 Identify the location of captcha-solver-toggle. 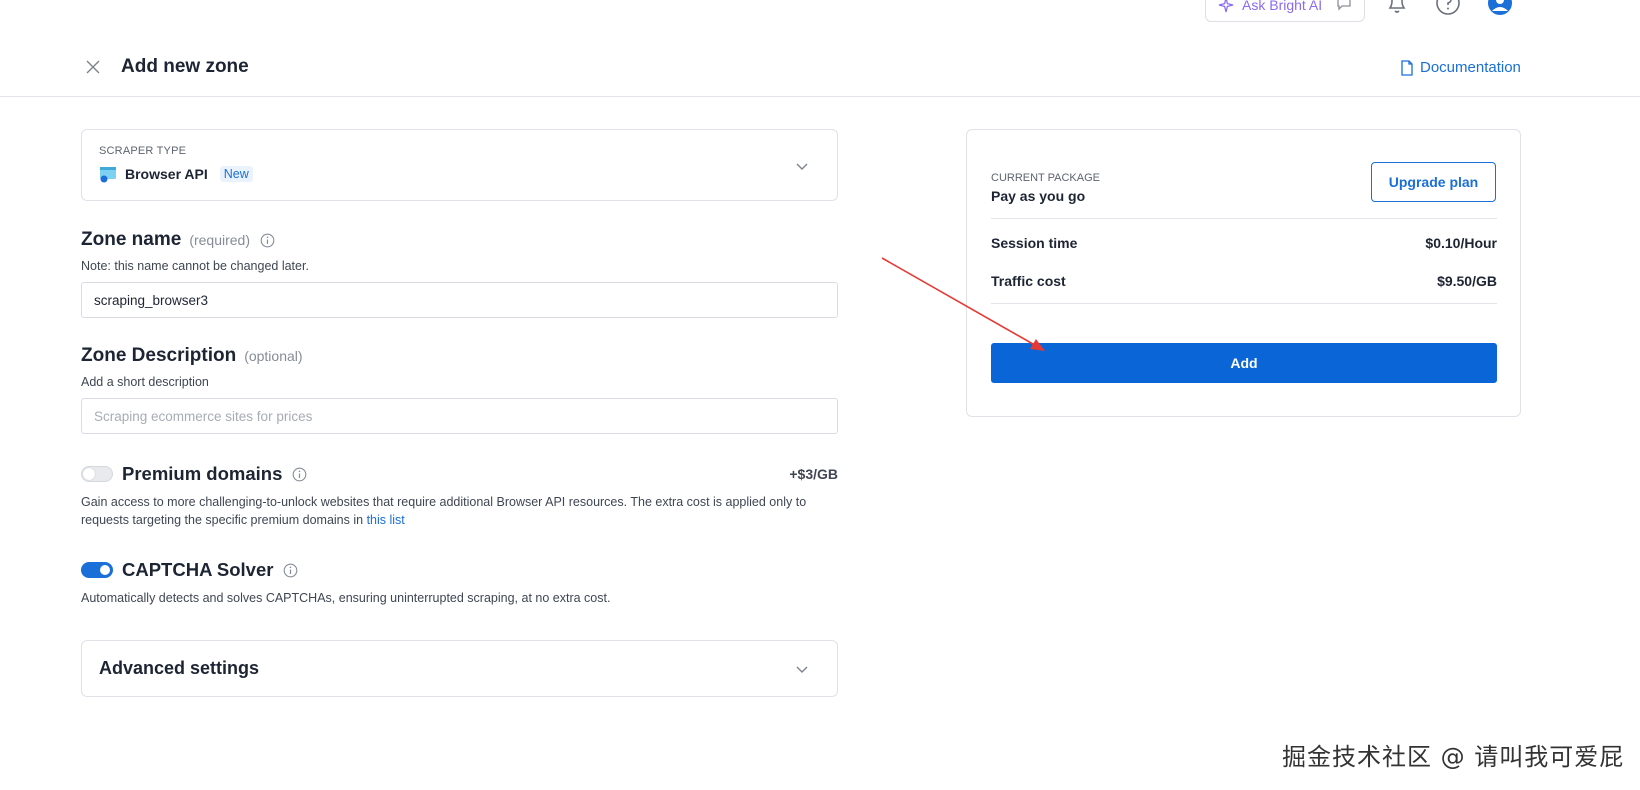
(97, 570).